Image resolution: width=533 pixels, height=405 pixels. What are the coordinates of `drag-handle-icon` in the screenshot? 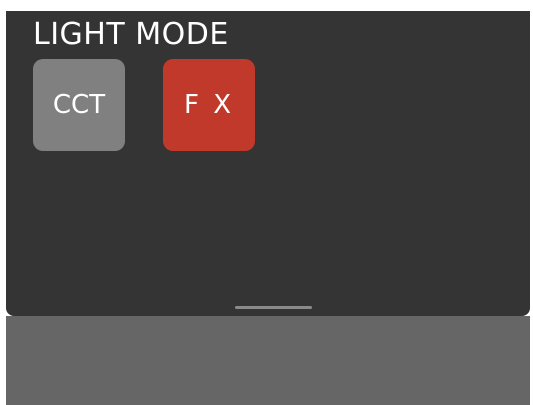 It's located at (273, 307).